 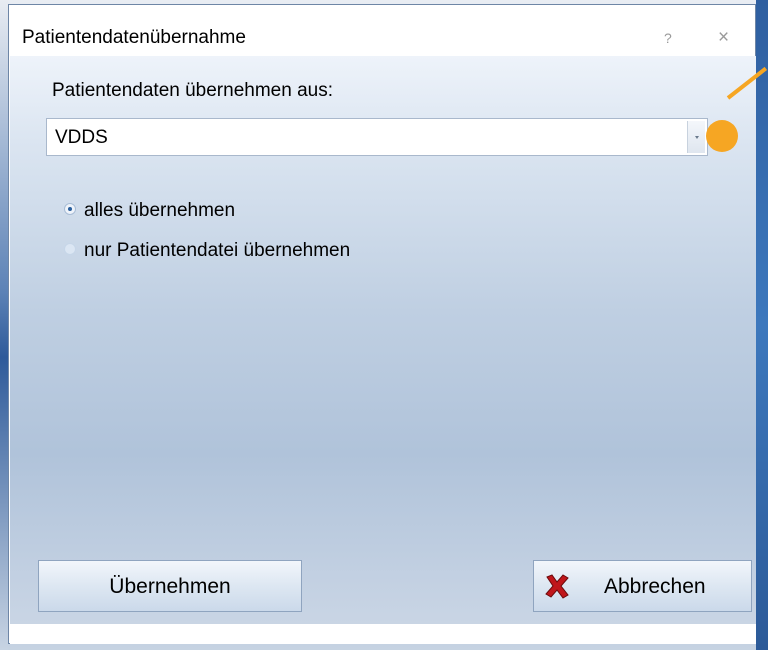 What do you see at coordinates (160, 210) in the screenshot?
I see `radio-label-all: alles übernehmen` at bounding box center [160, 210].